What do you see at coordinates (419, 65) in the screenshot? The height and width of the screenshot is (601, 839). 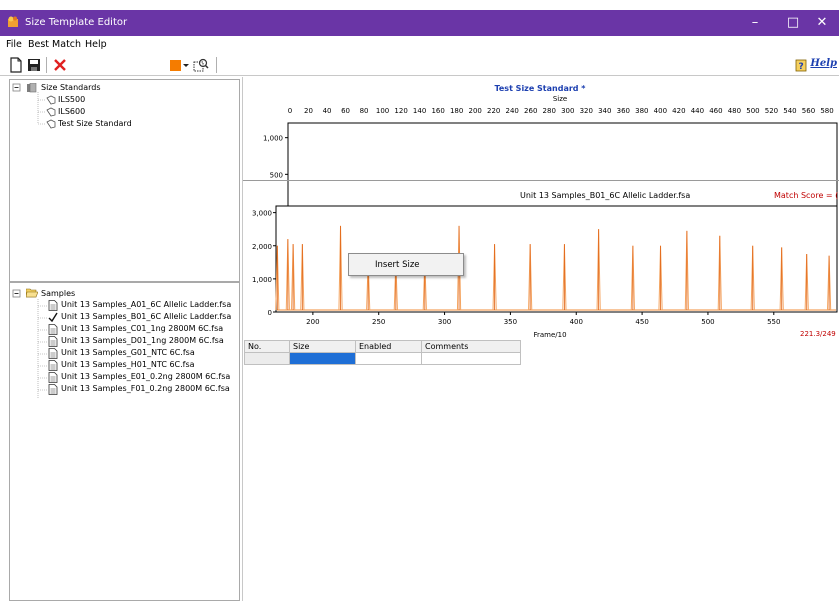 I see `toolbar: ? Help` at bounding box center [419, 65].